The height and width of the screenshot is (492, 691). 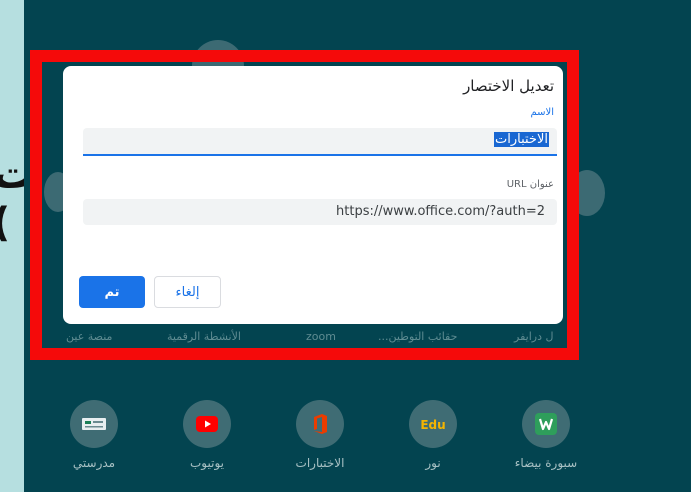 I want to click on shortcut-label-noor: نور, so click(x=433, y=463).